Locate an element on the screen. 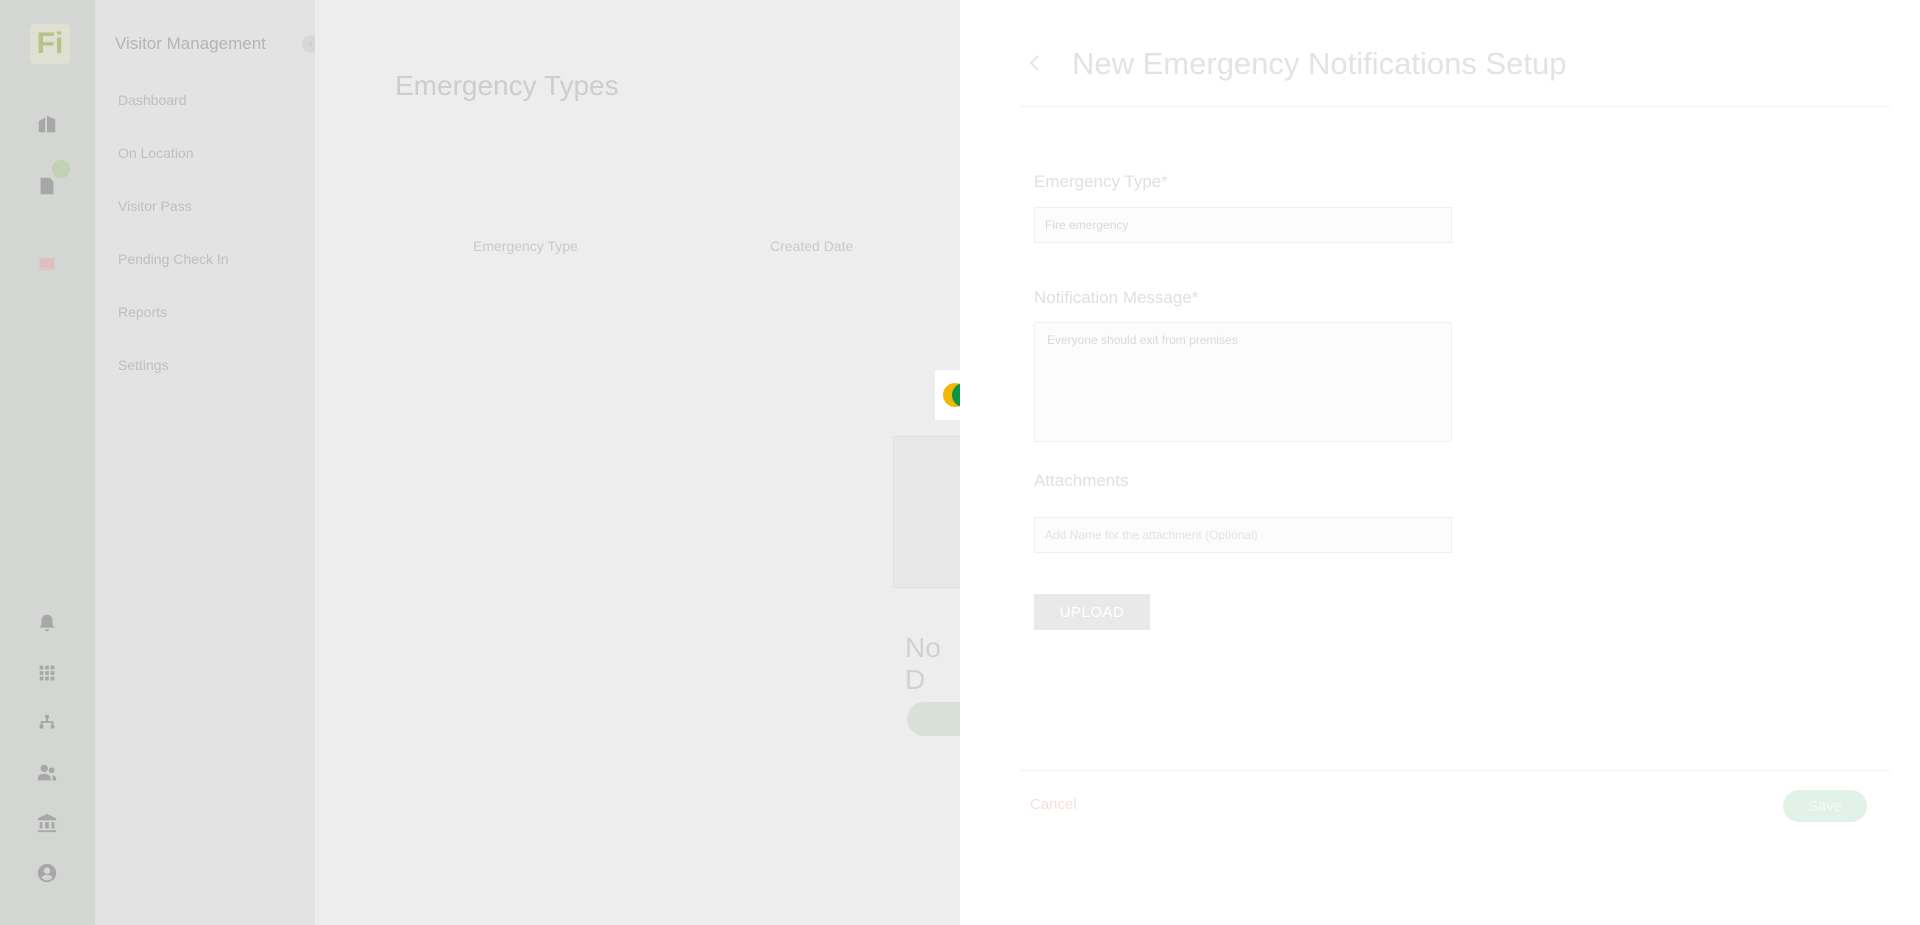 Image resolution: width=1920 pixels, height=925 pixels. header-divider is located at coordinates (1455, 106).